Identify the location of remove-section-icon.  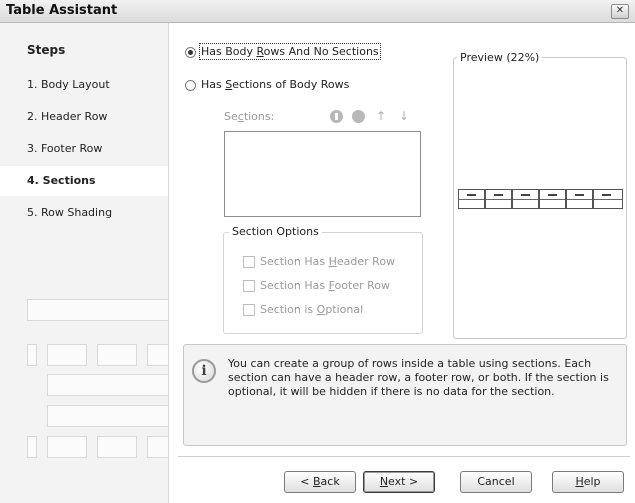
(358, 116).